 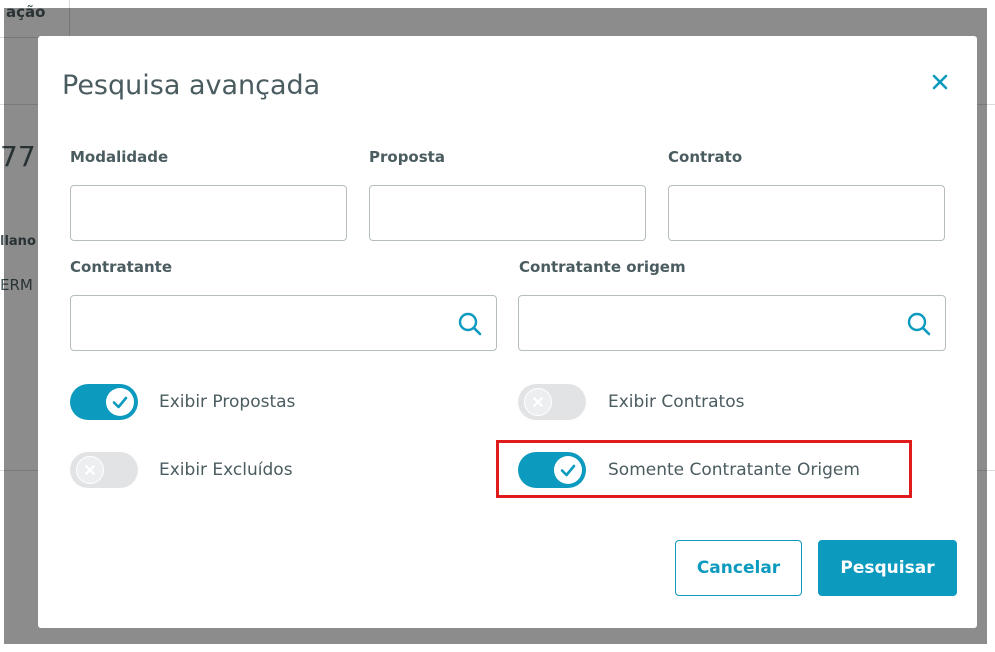 I want to click on contratante-origem-field, so click(x=732, y=323).